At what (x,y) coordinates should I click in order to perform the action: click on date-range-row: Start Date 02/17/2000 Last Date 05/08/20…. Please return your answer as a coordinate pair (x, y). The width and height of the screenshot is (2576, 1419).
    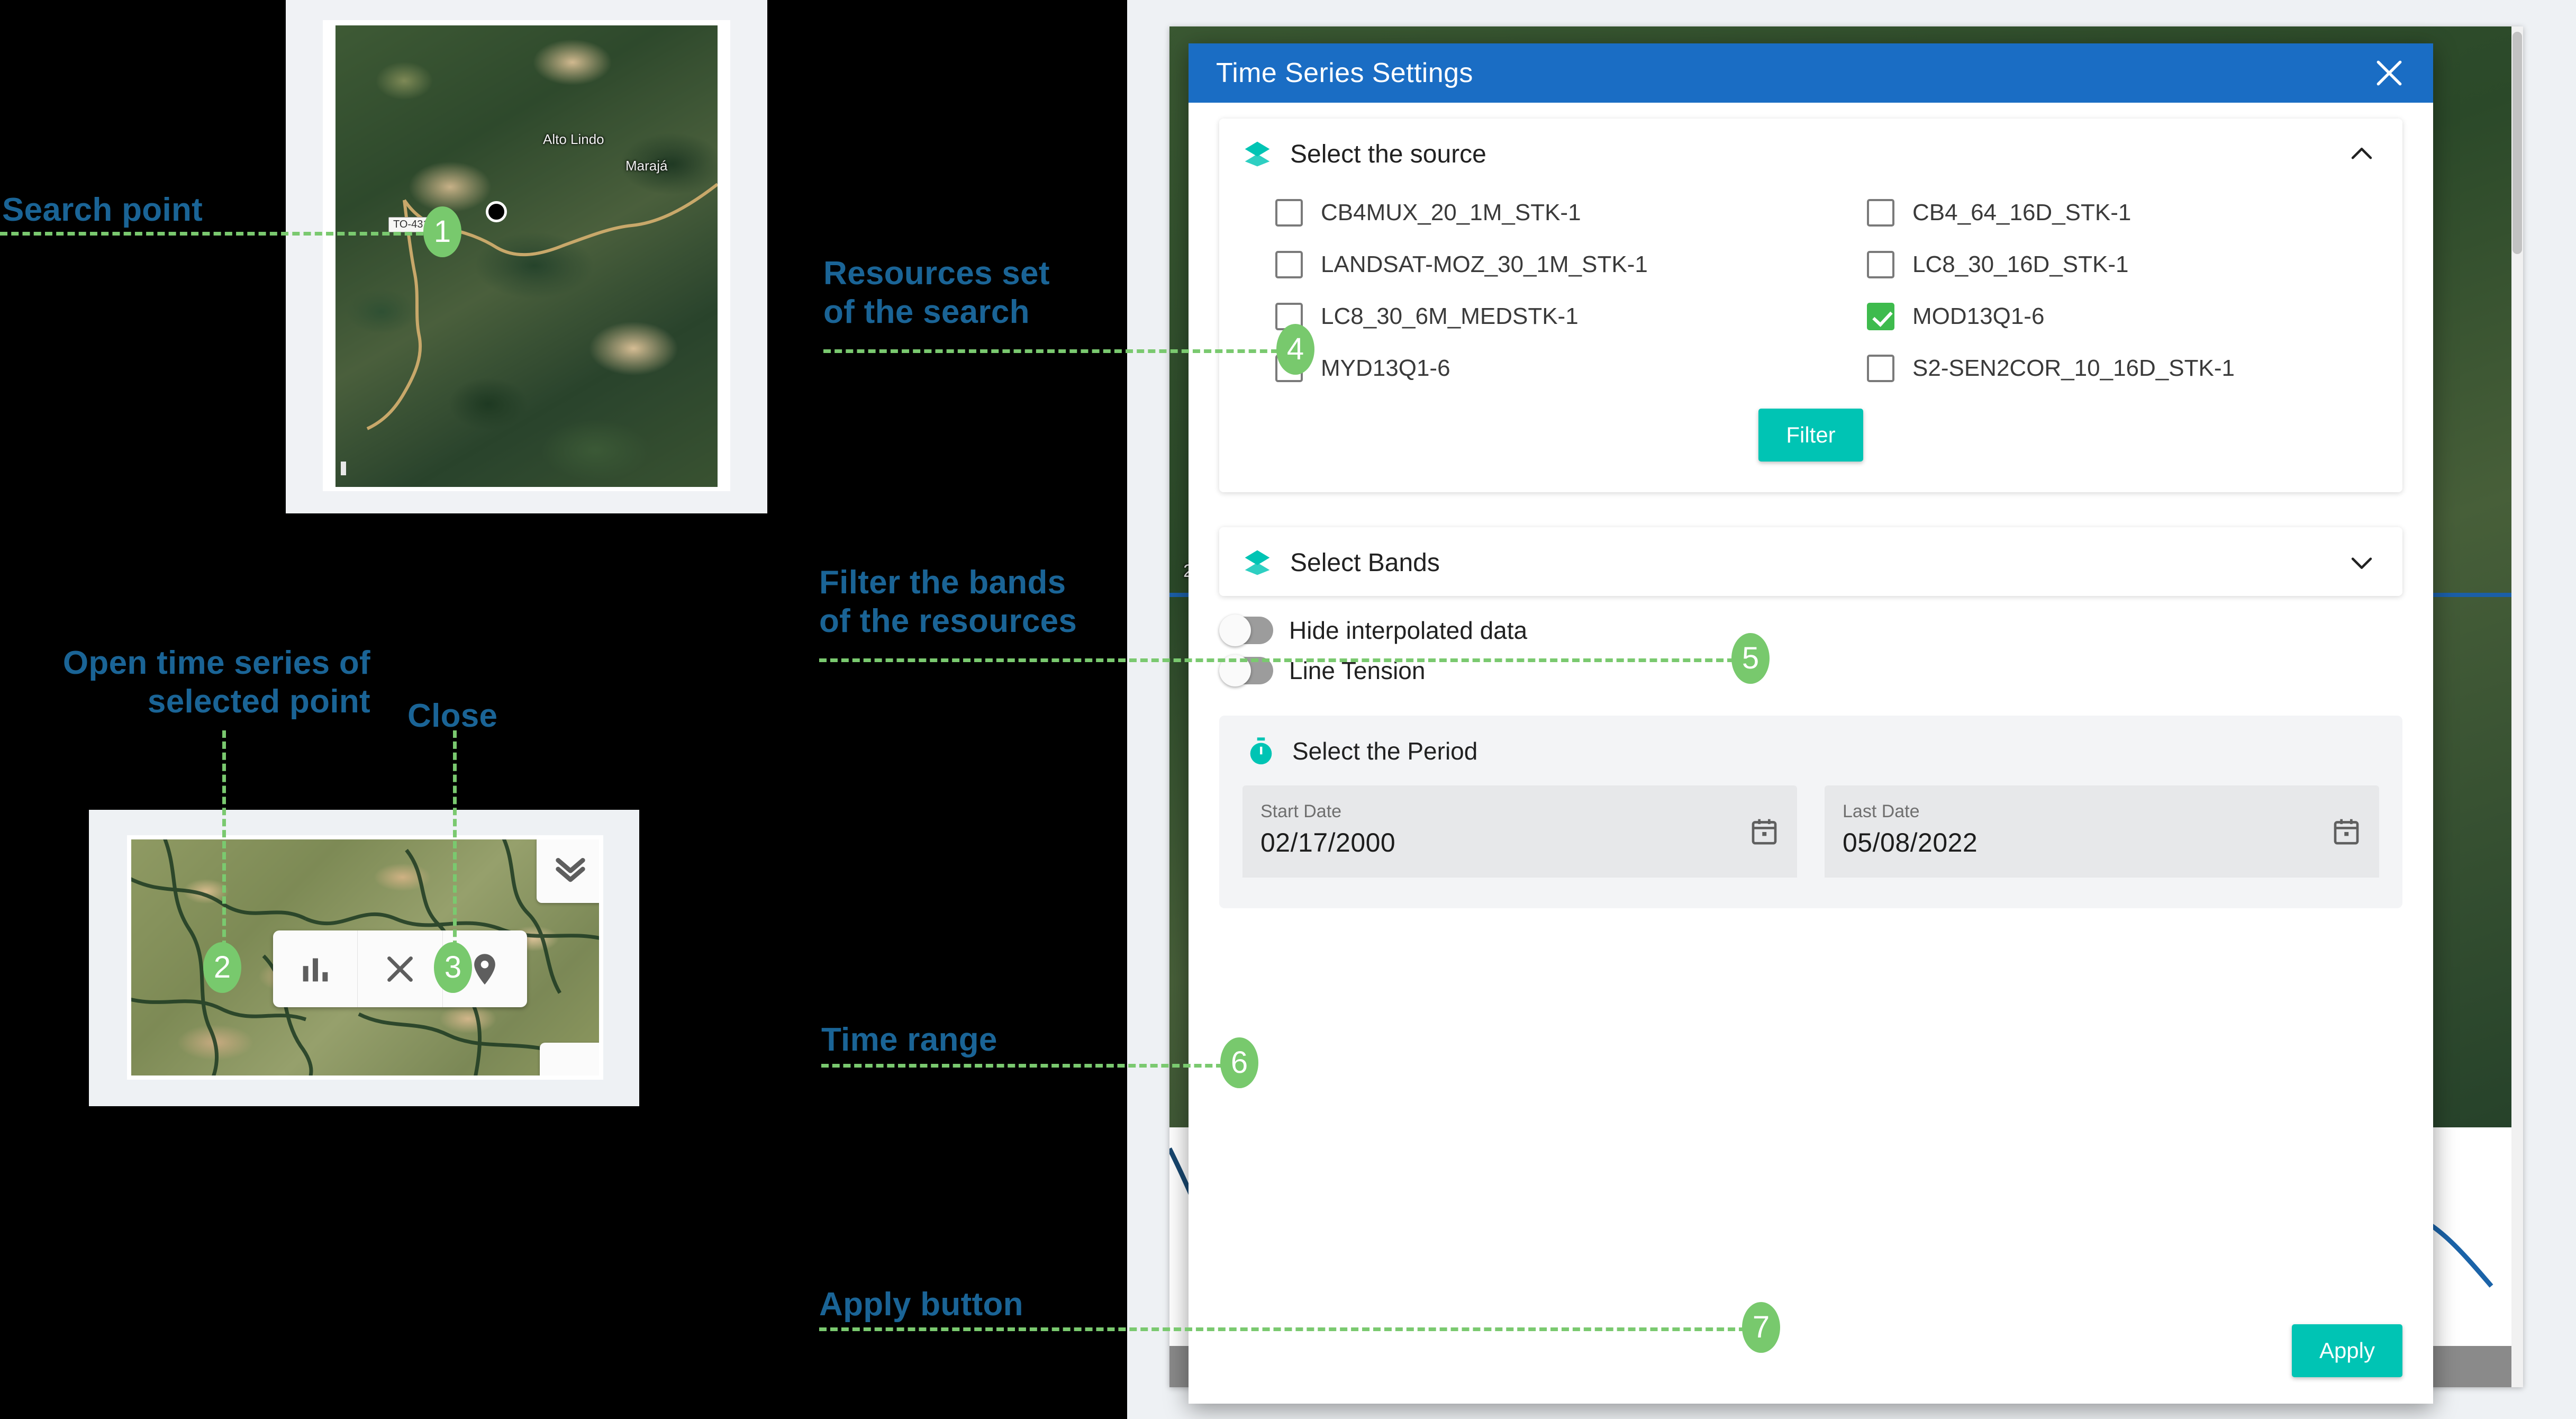
    Looking at the image, I should click on (1810, 831).